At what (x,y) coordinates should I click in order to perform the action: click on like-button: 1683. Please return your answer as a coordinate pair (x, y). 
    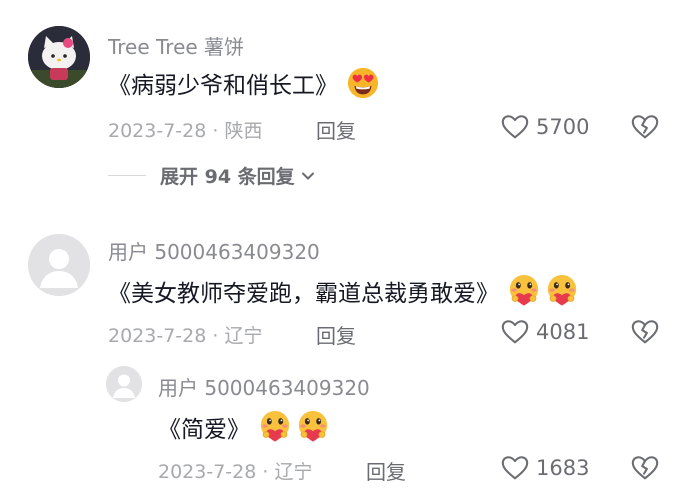
    Looking at the image, I should click on (544, 468).